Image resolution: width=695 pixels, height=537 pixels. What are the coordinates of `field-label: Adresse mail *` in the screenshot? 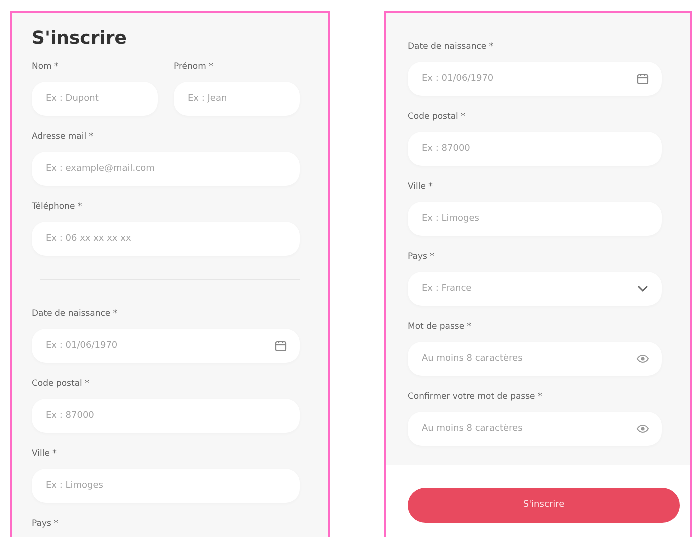 It's located at (63, 137).